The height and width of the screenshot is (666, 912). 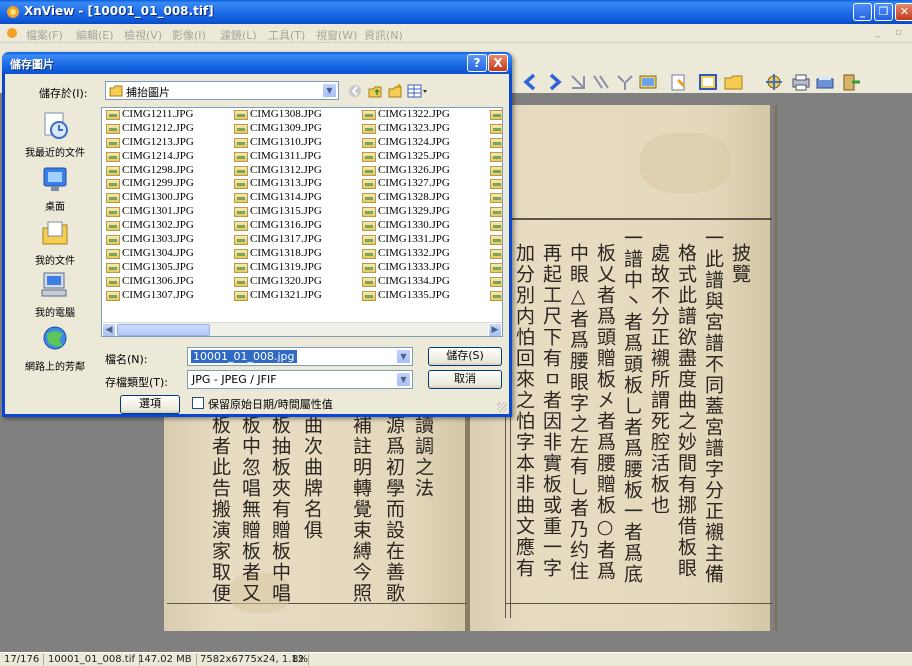 I want to click on exit-icon, so click(x=851, y=82).